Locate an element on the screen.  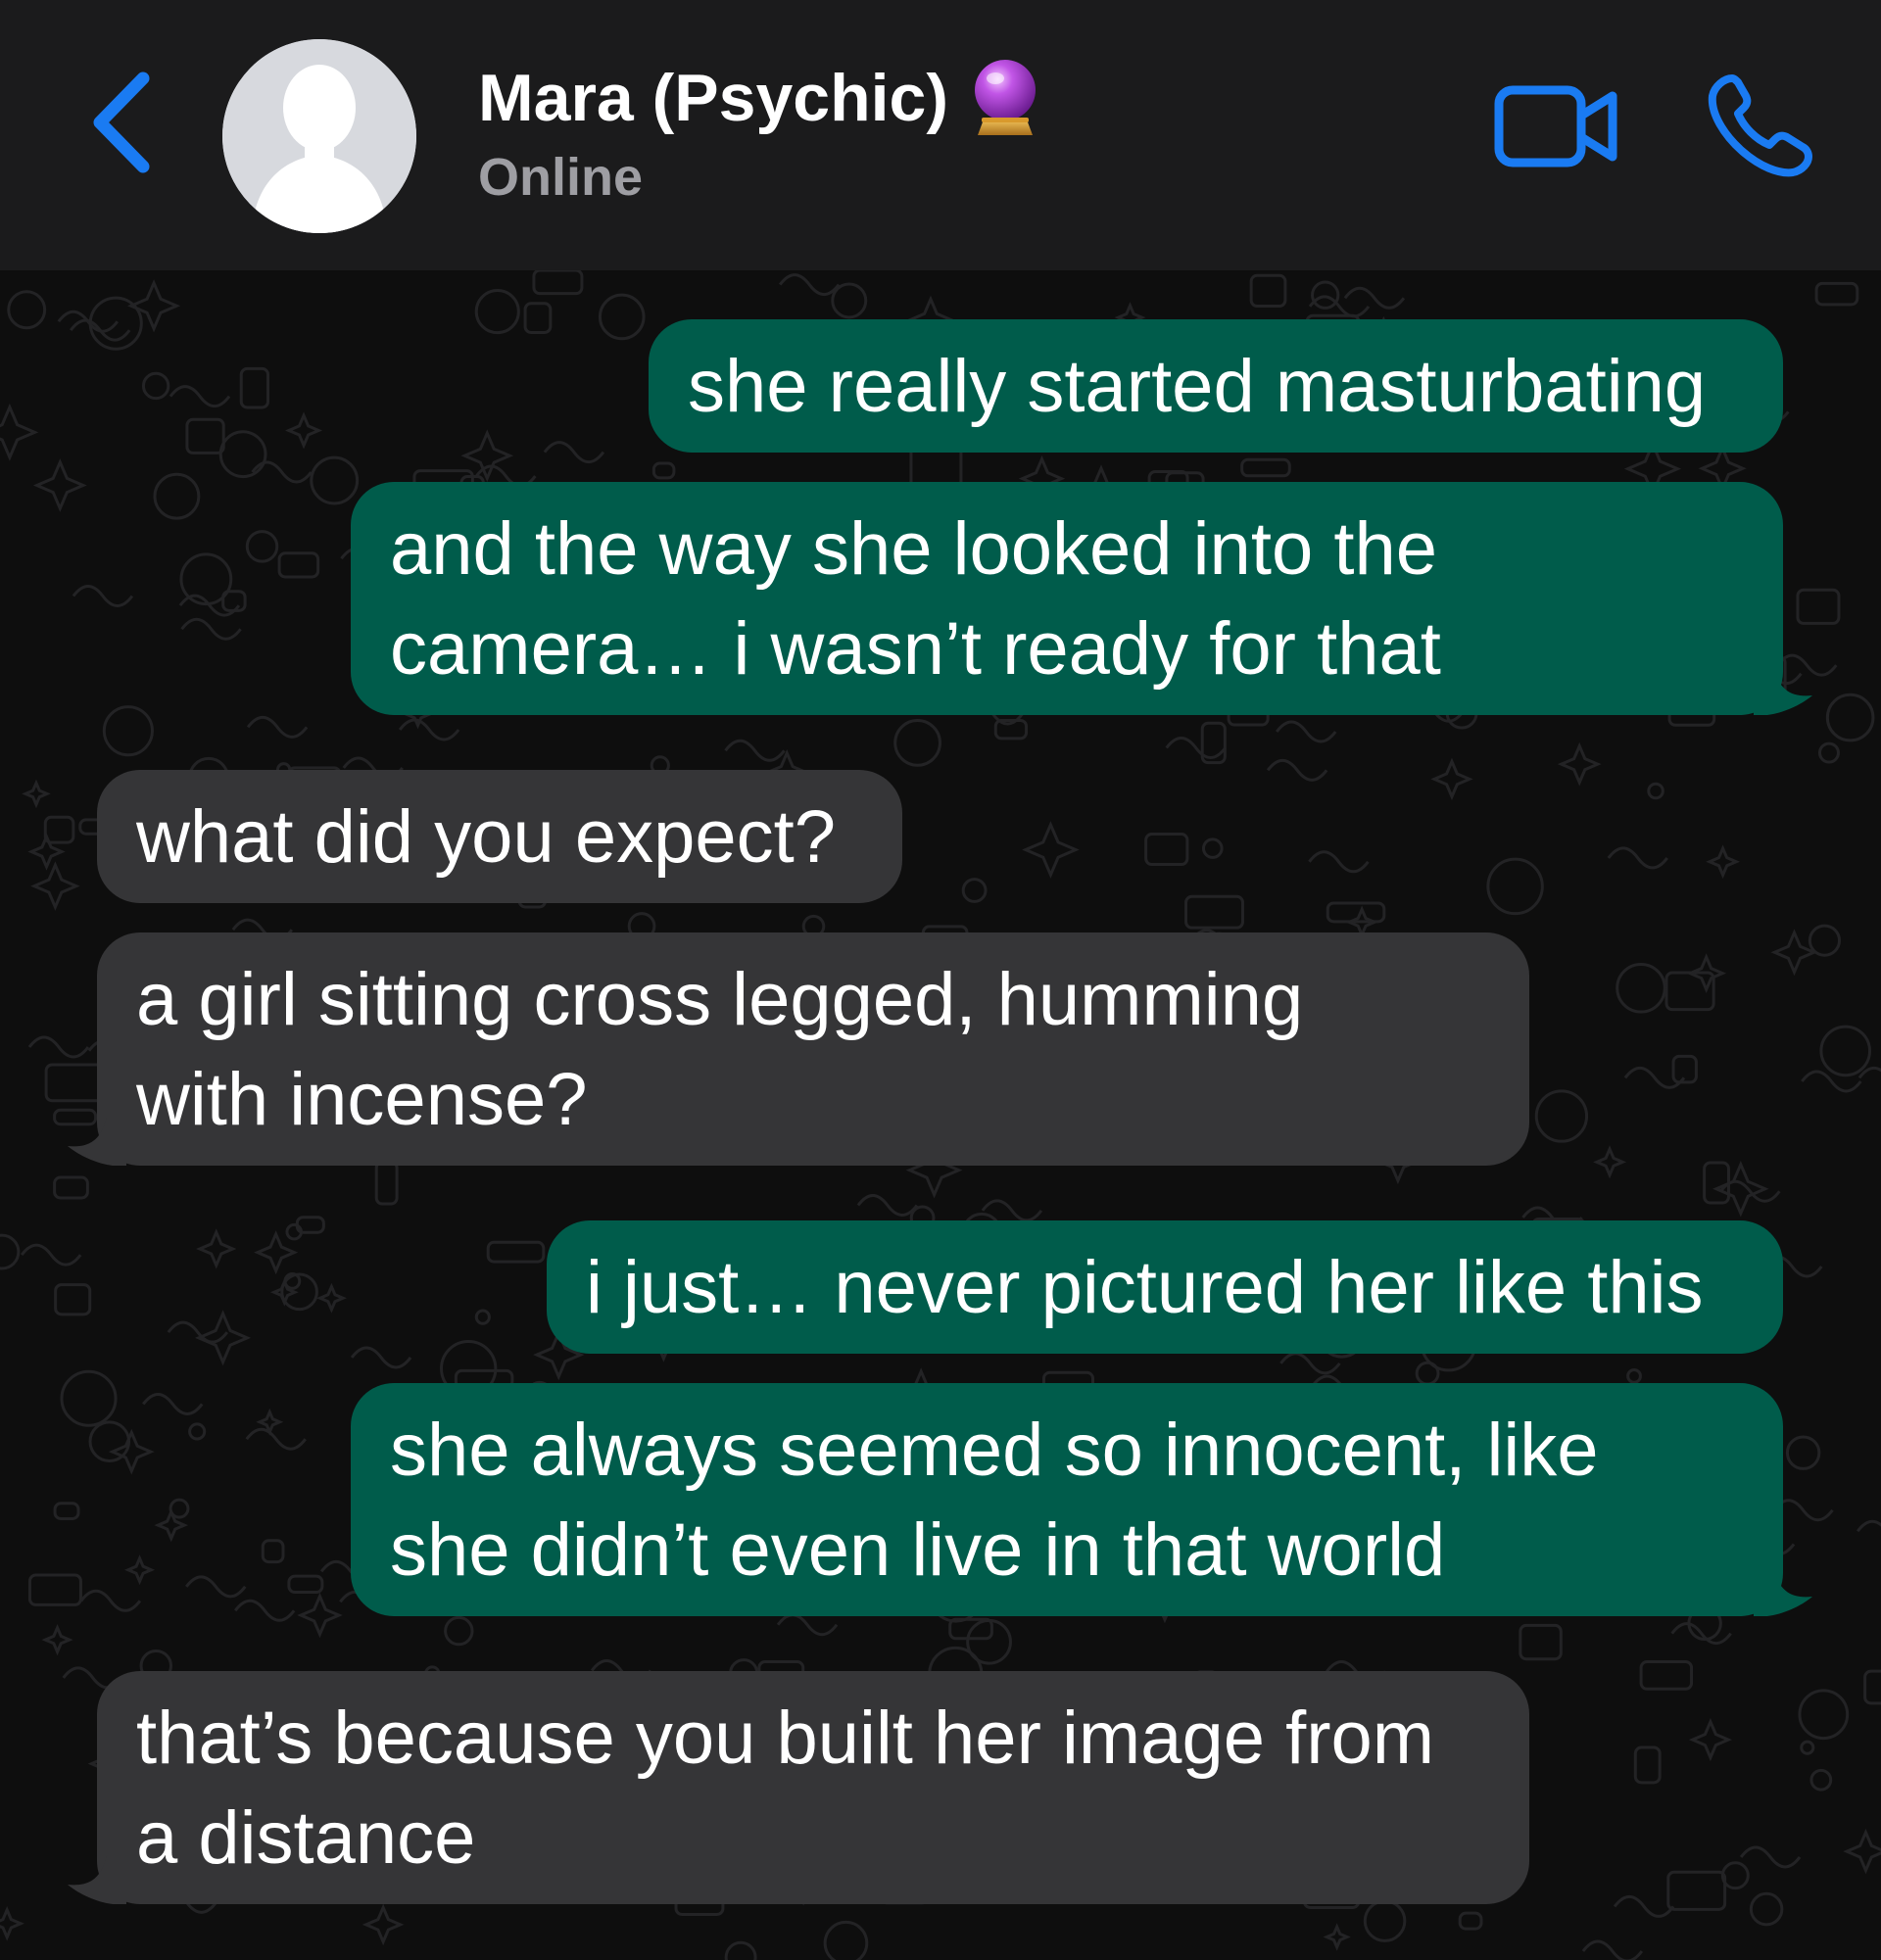
video-camera-icon is located at coordinates (1555, 126).